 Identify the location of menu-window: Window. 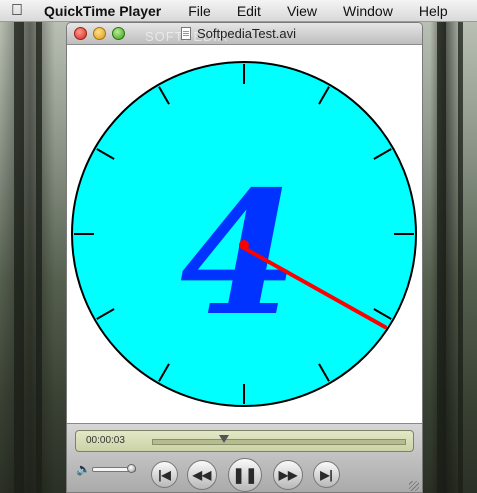
(368, 11).